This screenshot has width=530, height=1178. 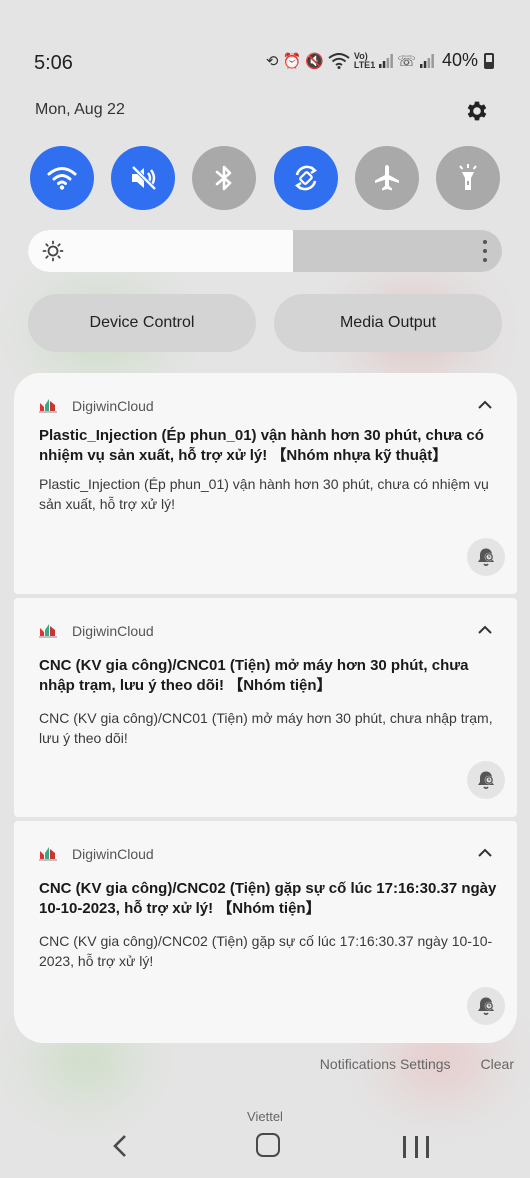 I want to click on wifi-toggle, so click(x=62, y=178).